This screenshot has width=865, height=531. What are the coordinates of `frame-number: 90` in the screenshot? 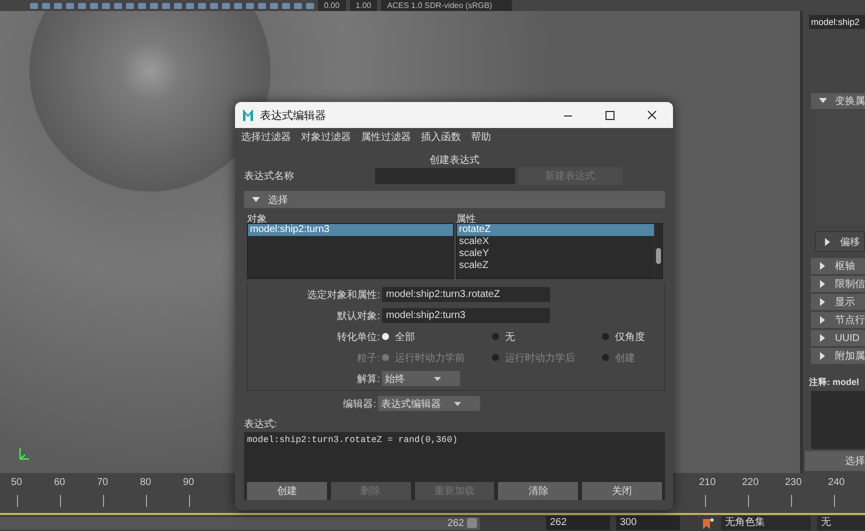 It's located at (188, 482).